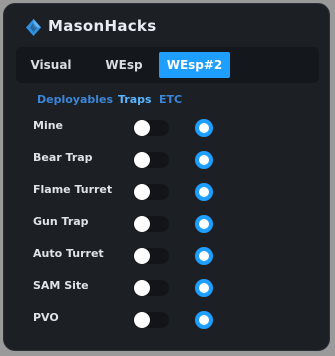  Describe the element at coordinates (68, 253) in the screenshot. I see `item-label: Auto Turret` at that location.